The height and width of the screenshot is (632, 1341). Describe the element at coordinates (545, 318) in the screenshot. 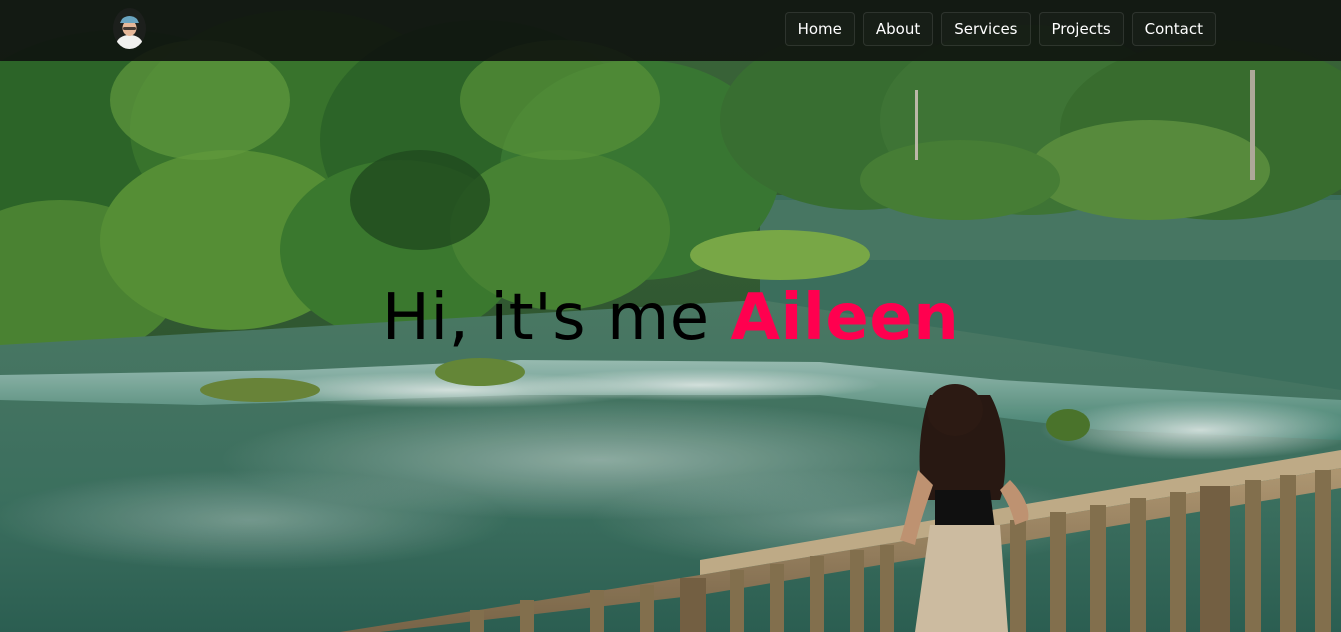

I see `hero-greeting: Hi, it's me` at that location.